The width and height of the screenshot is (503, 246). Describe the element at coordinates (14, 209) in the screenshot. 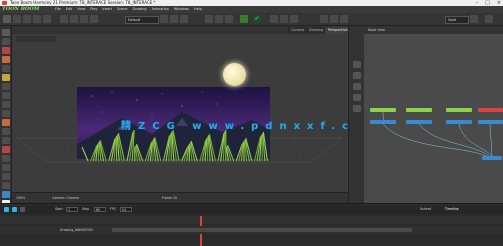

I see `loop-icon` at that location.